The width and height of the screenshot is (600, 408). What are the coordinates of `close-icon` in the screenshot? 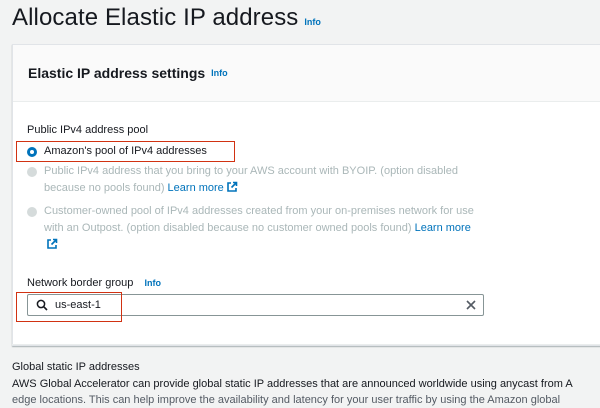 It's located at (471, 305).